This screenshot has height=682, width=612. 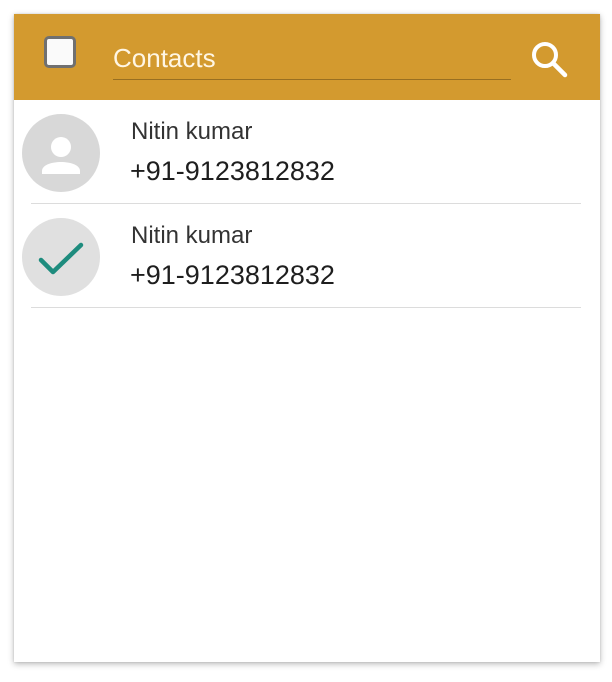 What do you see at coordinates (312, 59) in the screenshot?
I see `contacts-search-input` at bounding box center [312, 59].